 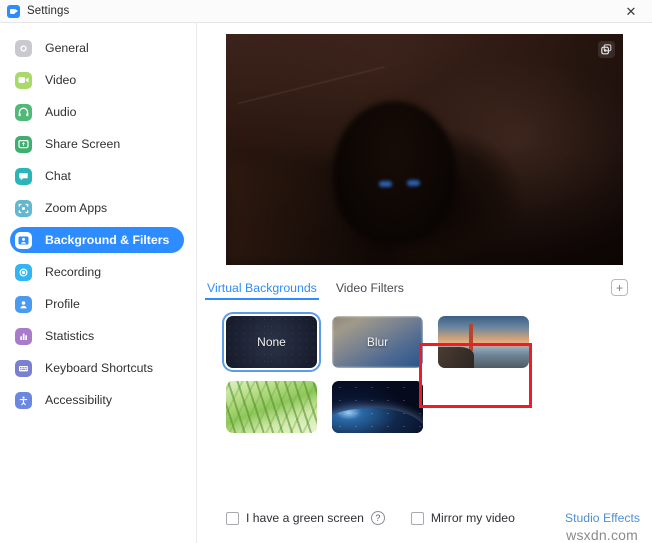 I want to click on picture-in-picture-icon, so click(x=606, y=49).